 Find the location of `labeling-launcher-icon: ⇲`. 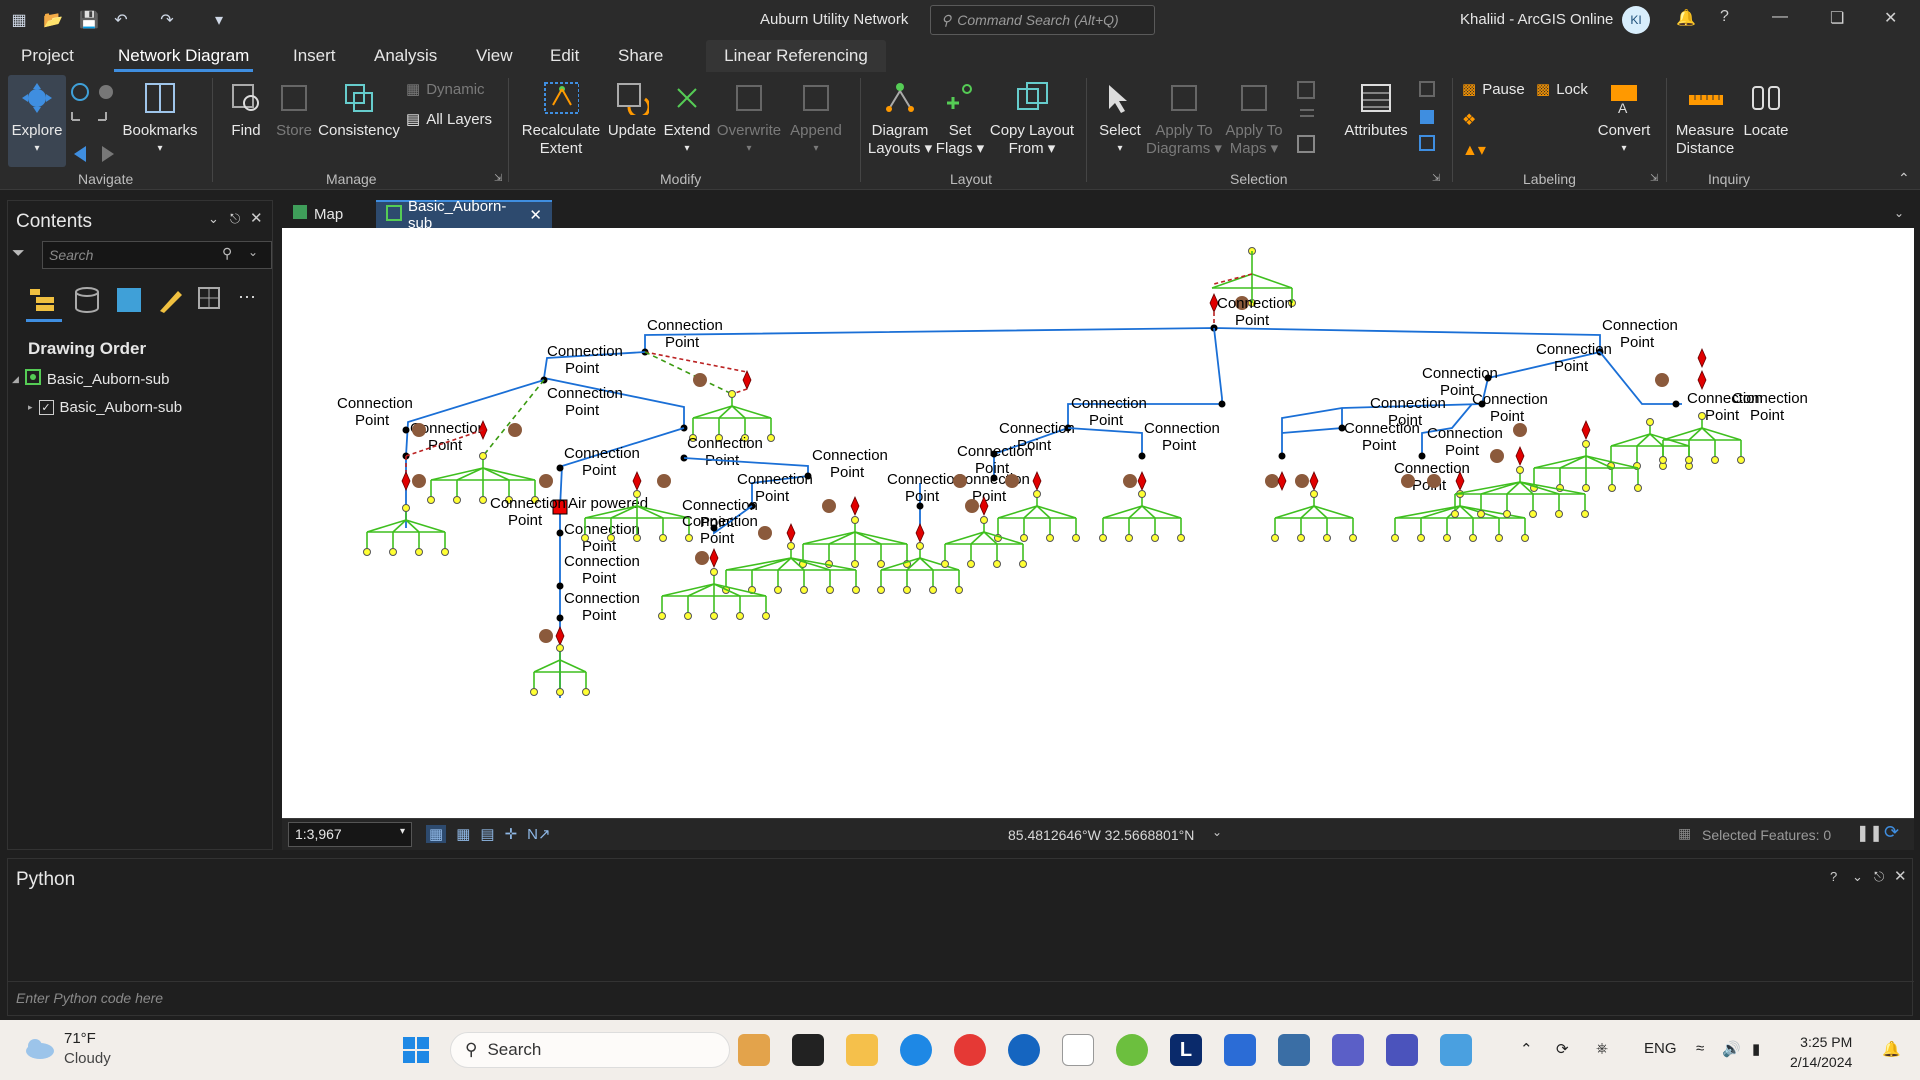

labeling-launcher-icon: ⇲ is located at coordinates (1654, 178).